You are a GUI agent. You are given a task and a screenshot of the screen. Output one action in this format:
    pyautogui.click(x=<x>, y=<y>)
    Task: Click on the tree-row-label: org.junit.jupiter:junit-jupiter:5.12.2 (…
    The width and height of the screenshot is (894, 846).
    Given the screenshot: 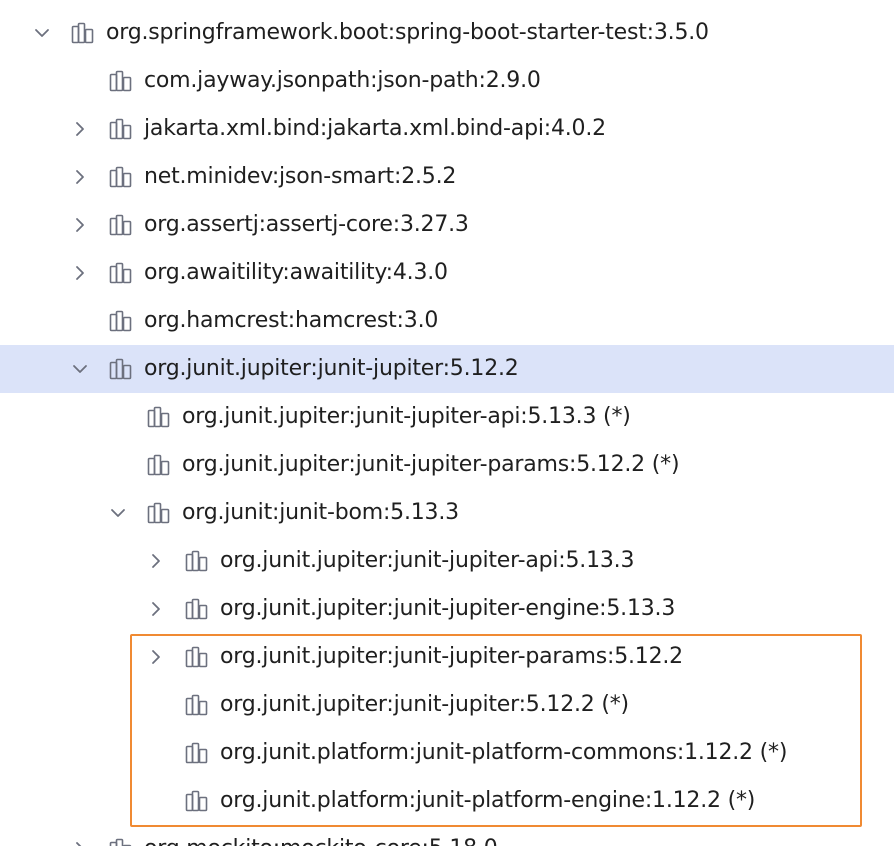 What is the action you would take?
    pyautogui.click(x=424, y=704)
    